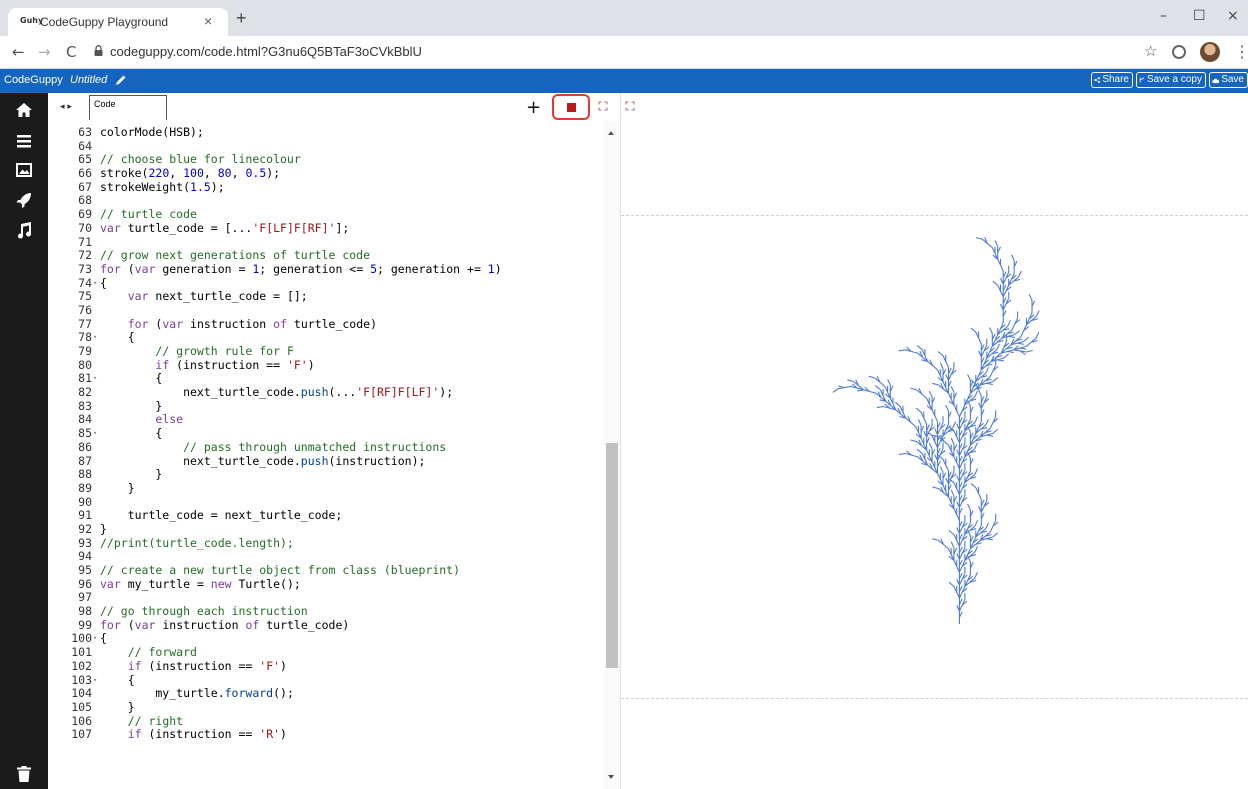 This screenshot has height=789, width=1248. What do you see at coordinates (221, 515) in the screenshot?
I see `code-token: turtle_code = next_turtle_code;` at bounding box center [221, 515].